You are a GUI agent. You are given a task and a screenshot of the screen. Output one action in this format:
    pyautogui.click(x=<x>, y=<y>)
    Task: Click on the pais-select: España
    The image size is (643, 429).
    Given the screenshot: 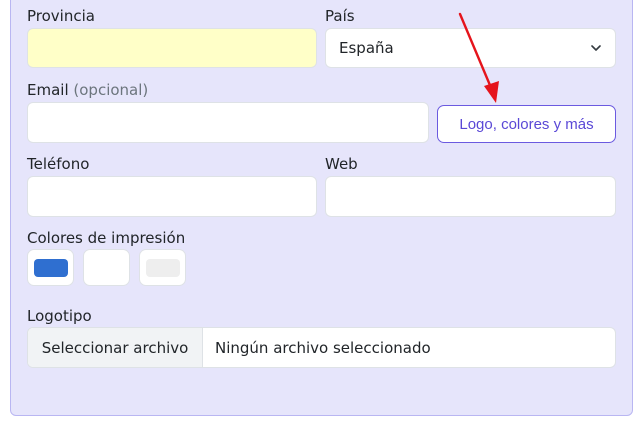 What is the action you would take?
    pyautogui.click(x=470, y=48)
    